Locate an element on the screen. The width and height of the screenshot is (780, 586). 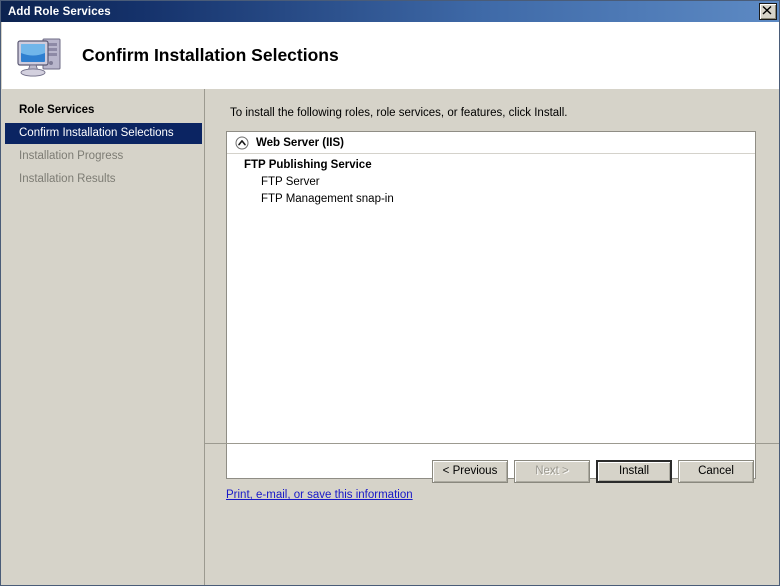
role-name: Web Server (IIS) is located at coordinates (300, 142).